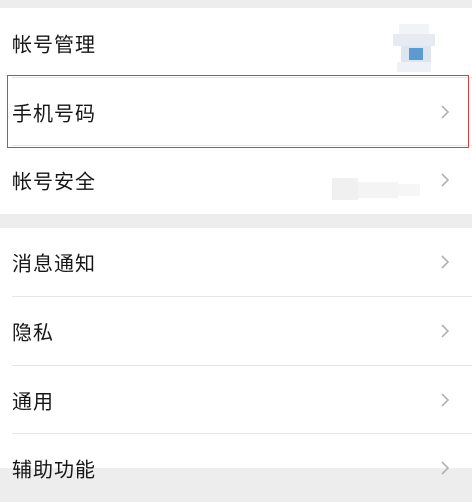 This screenshot has width=472, height=502. I want to click on account-management-label: 帐号管理, so click(54, 44).